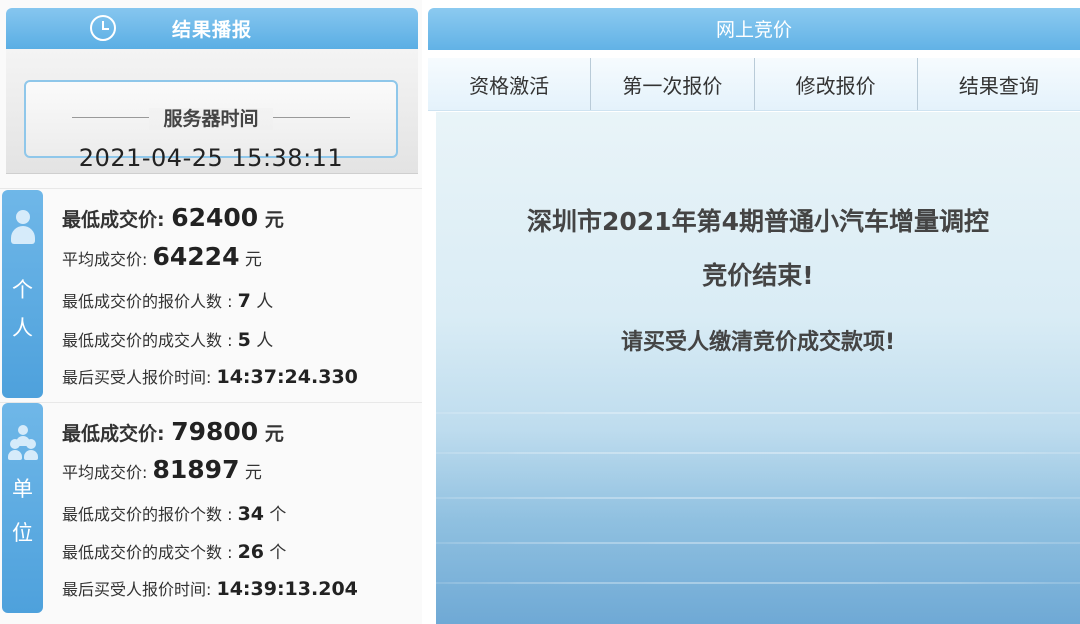 This screenshot has width=1080, height=624. What do you see at coordinates (251, 514) in the screenshot?
I see `unit-lowest-bid-count-value: 34` at bounding box center [251, 514].